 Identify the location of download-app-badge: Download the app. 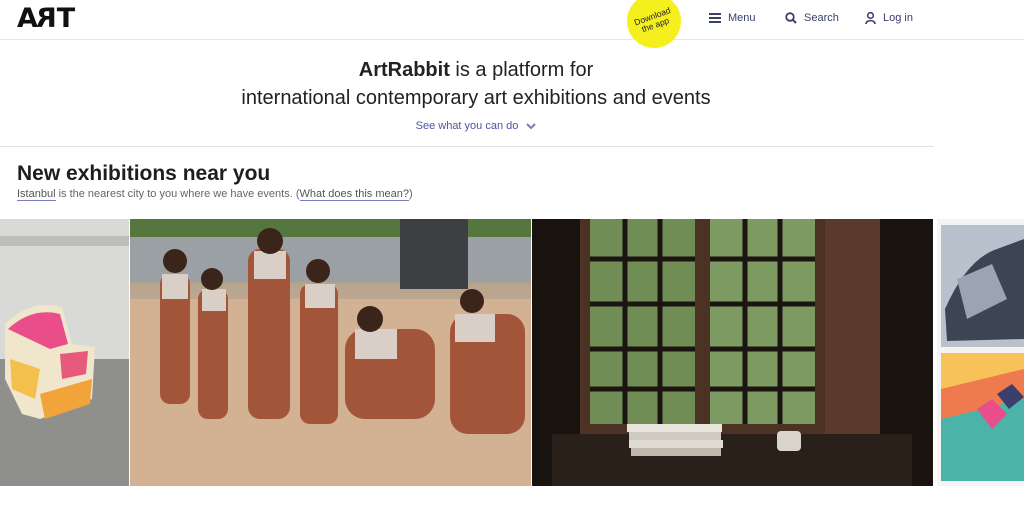
(654, 24).